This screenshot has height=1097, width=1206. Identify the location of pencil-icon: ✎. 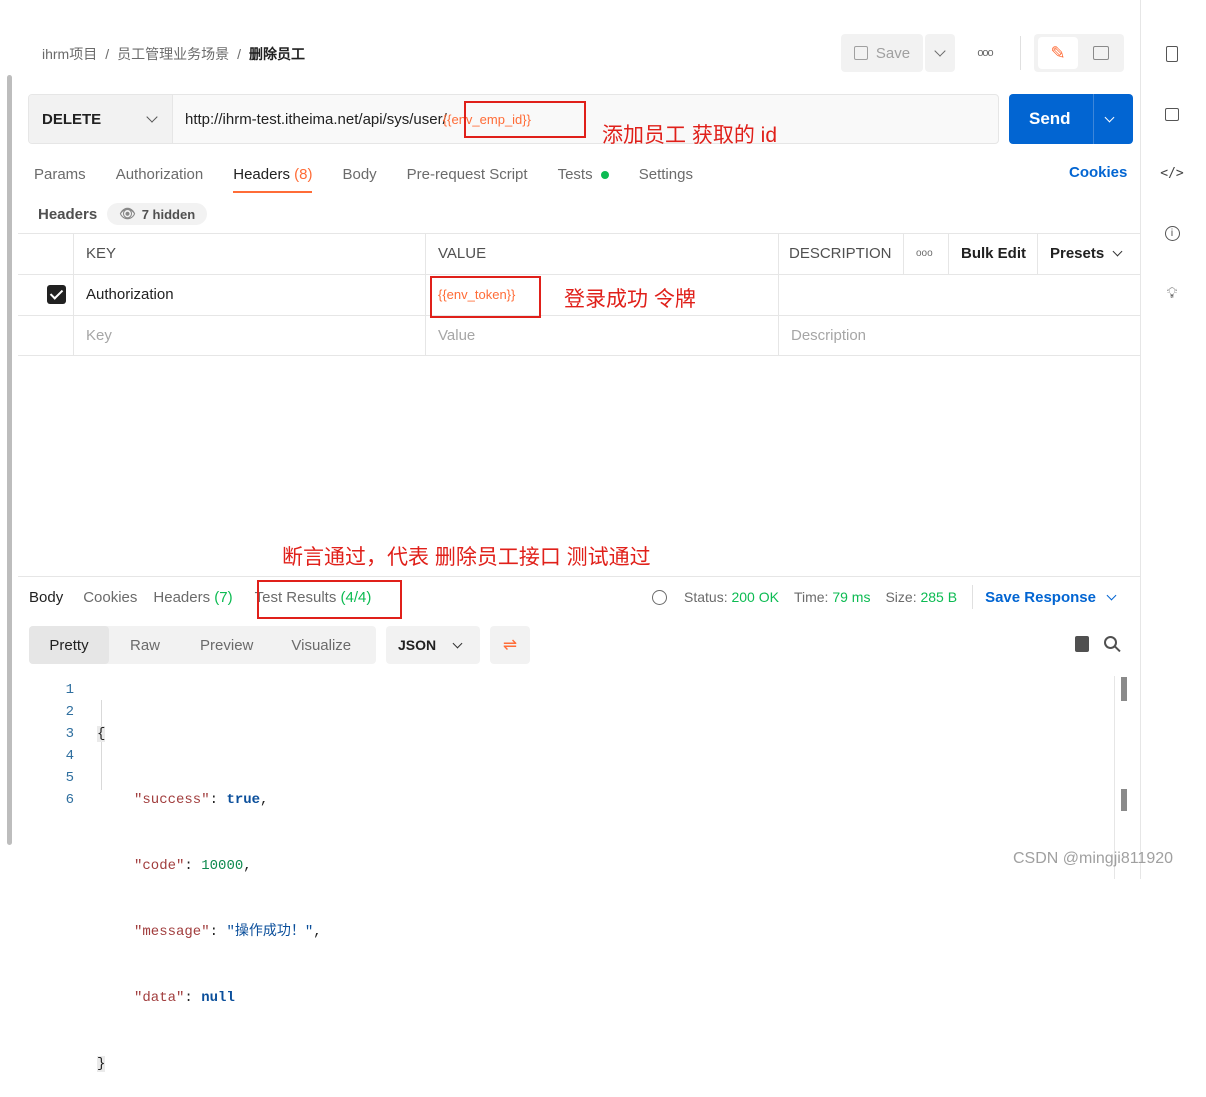
(1058, 52).